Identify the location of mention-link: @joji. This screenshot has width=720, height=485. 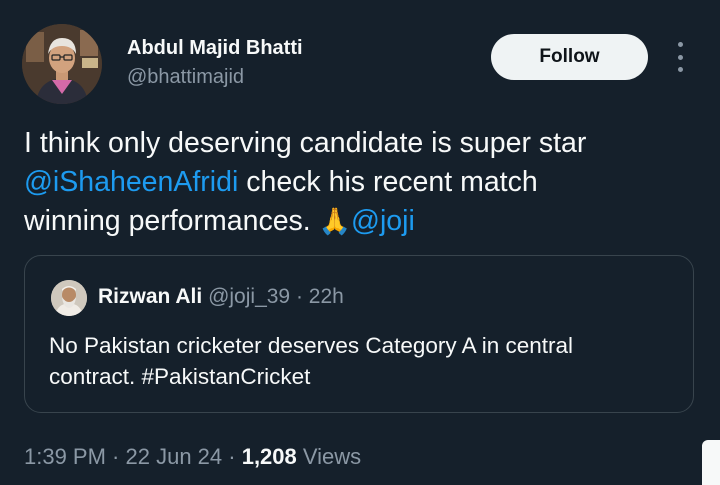
(383, 221).